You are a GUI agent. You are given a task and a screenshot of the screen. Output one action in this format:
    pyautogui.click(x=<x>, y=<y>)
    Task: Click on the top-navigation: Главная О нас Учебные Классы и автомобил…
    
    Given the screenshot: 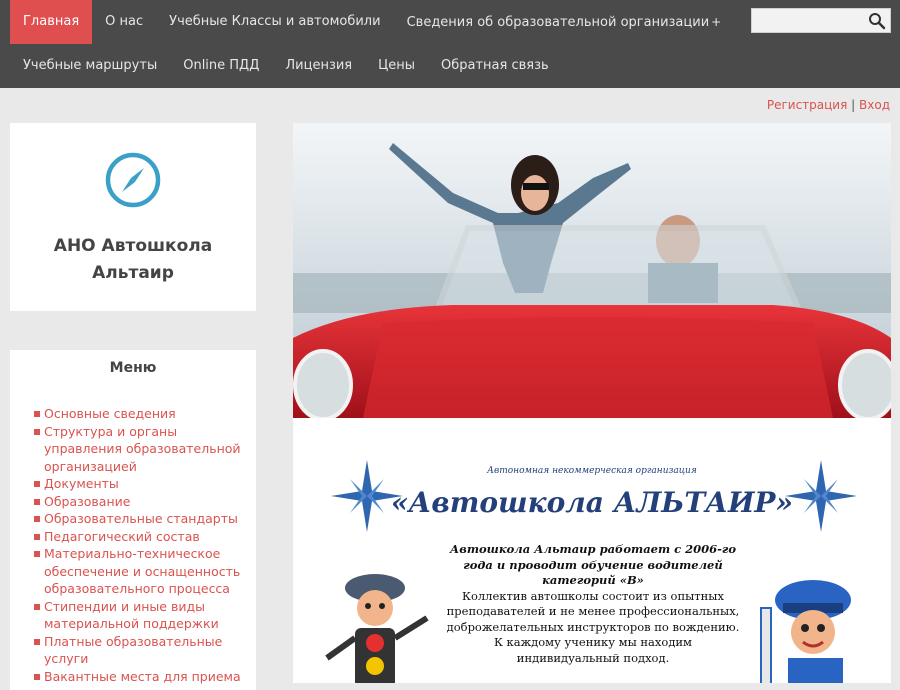 What is the action you would take?
    pyautogui.click(x=450, y=44)
    